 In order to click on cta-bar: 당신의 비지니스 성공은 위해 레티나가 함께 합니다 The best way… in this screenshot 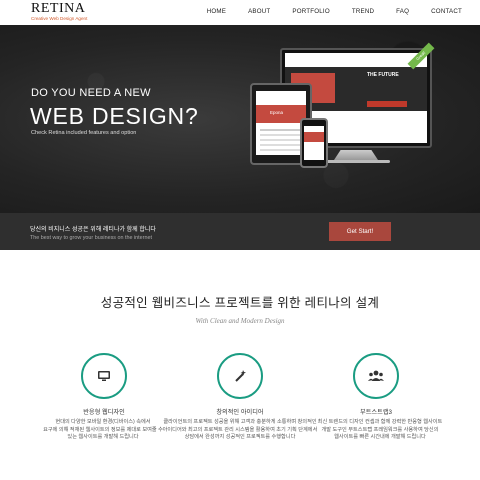, I will do `click(240, 231)`.